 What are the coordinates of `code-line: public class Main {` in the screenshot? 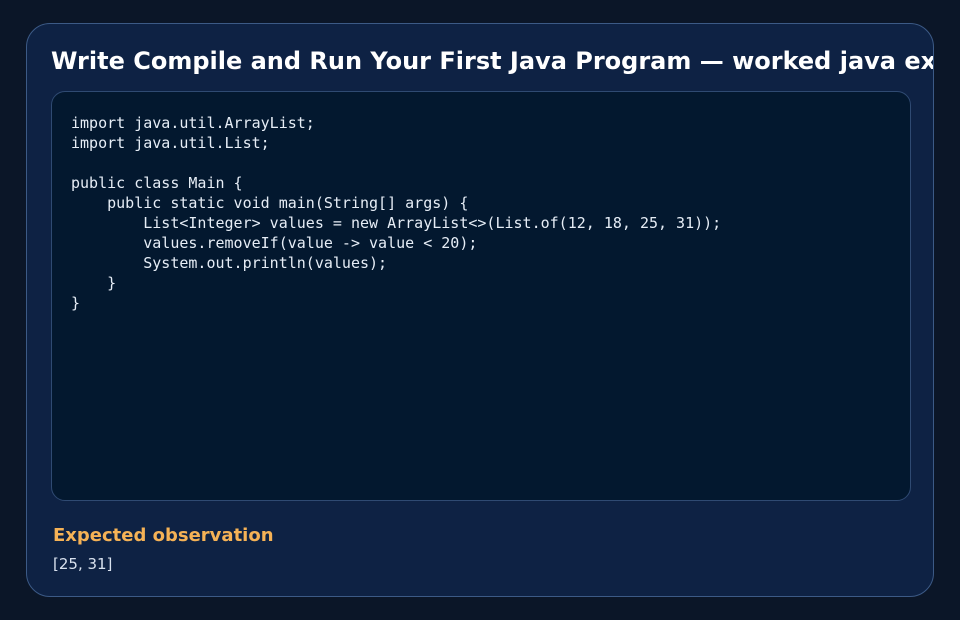 It's located at (157, 183).